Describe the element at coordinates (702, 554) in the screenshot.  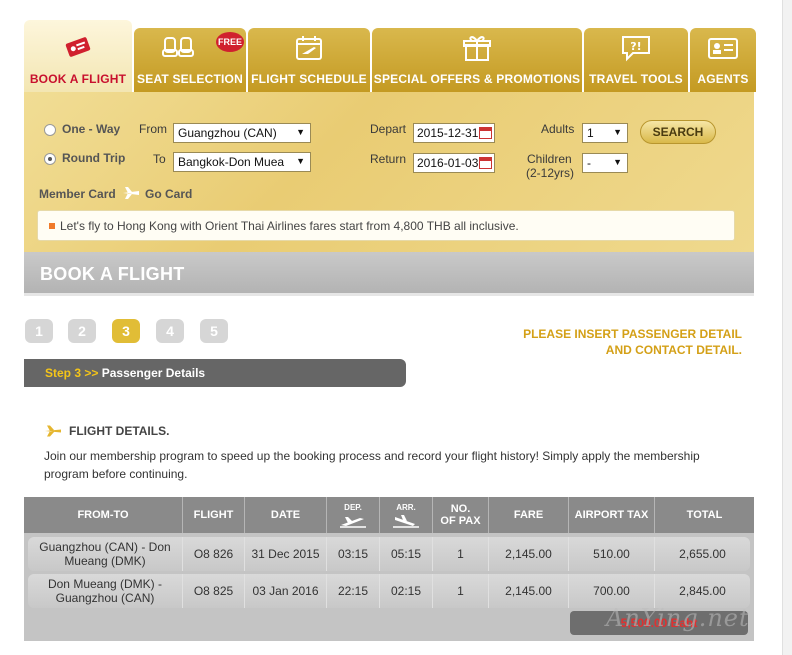
I see `cell-total: 2,655.00` at that location.